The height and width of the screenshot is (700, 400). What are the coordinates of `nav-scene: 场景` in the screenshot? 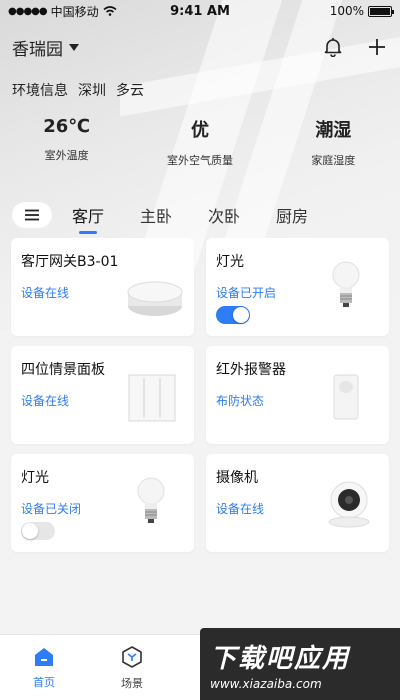 It's located at (132, 667).